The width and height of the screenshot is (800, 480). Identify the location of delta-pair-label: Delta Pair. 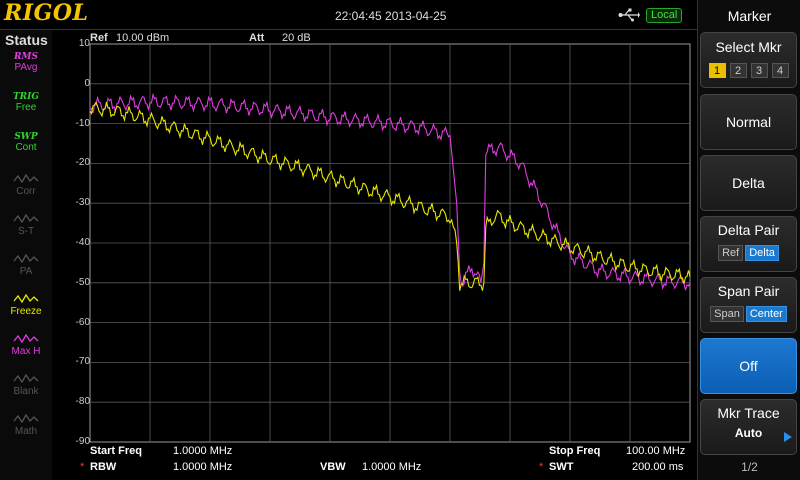
(748, 230).